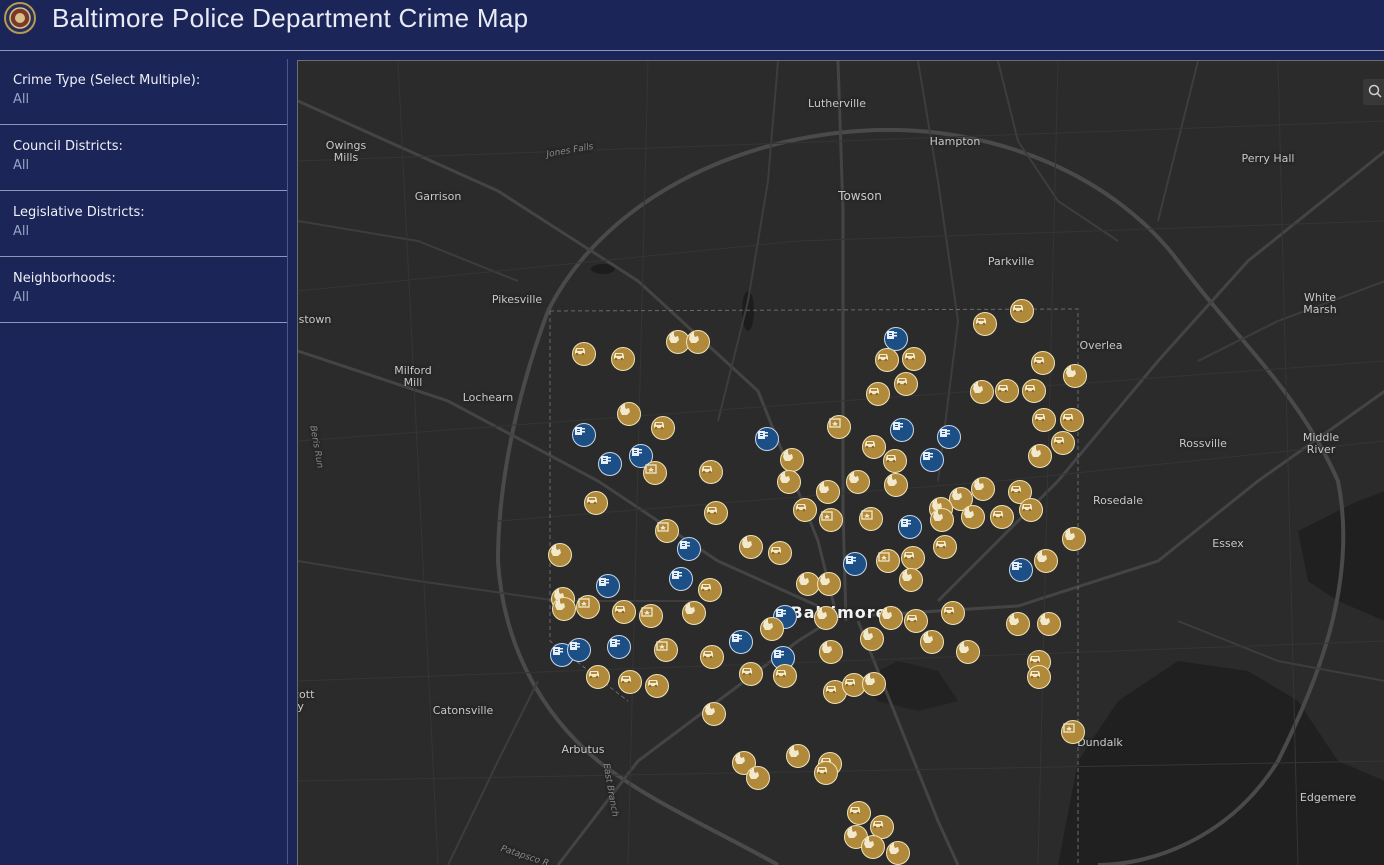 This screenshot has height=865, width=1384. I want to click on filter-council-districts: Council Districts: All, so click(143, 158).